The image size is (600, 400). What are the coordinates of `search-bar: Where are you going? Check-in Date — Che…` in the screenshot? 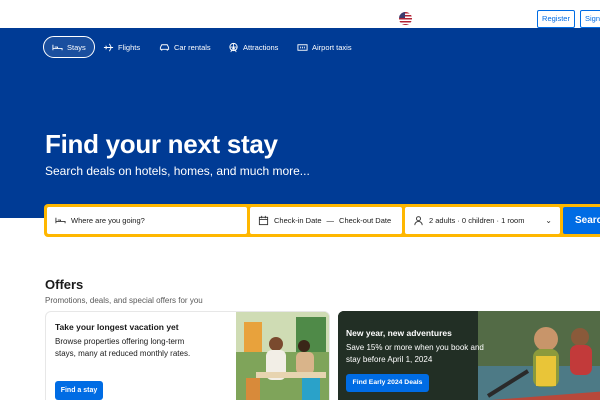 It's located at (322, 220).